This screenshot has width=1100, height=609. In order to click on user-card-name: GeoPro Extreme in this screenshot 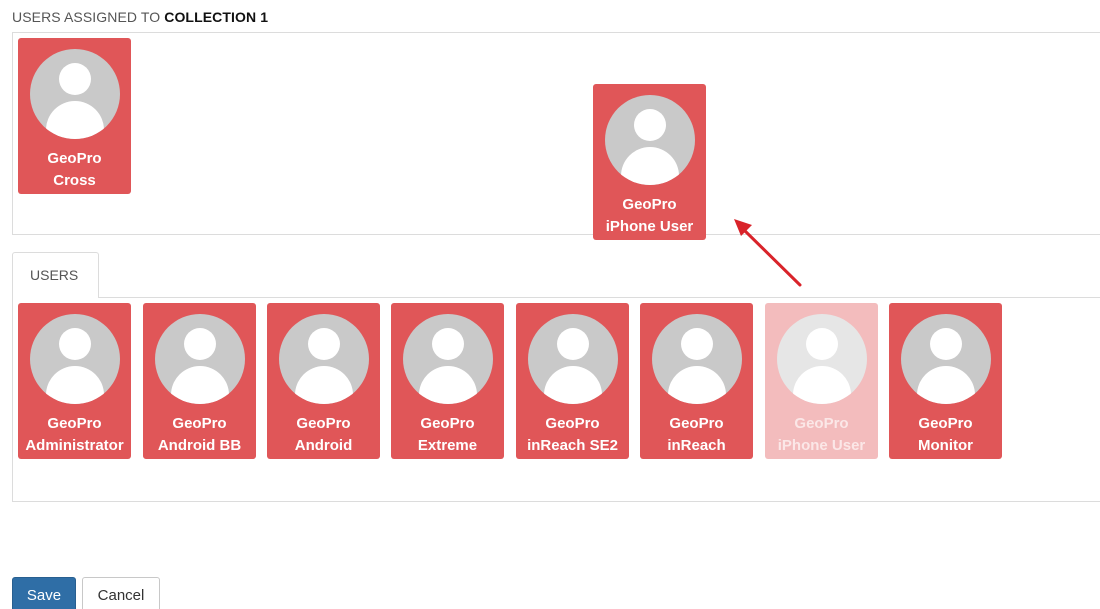, I will do `click(447, 434)`.